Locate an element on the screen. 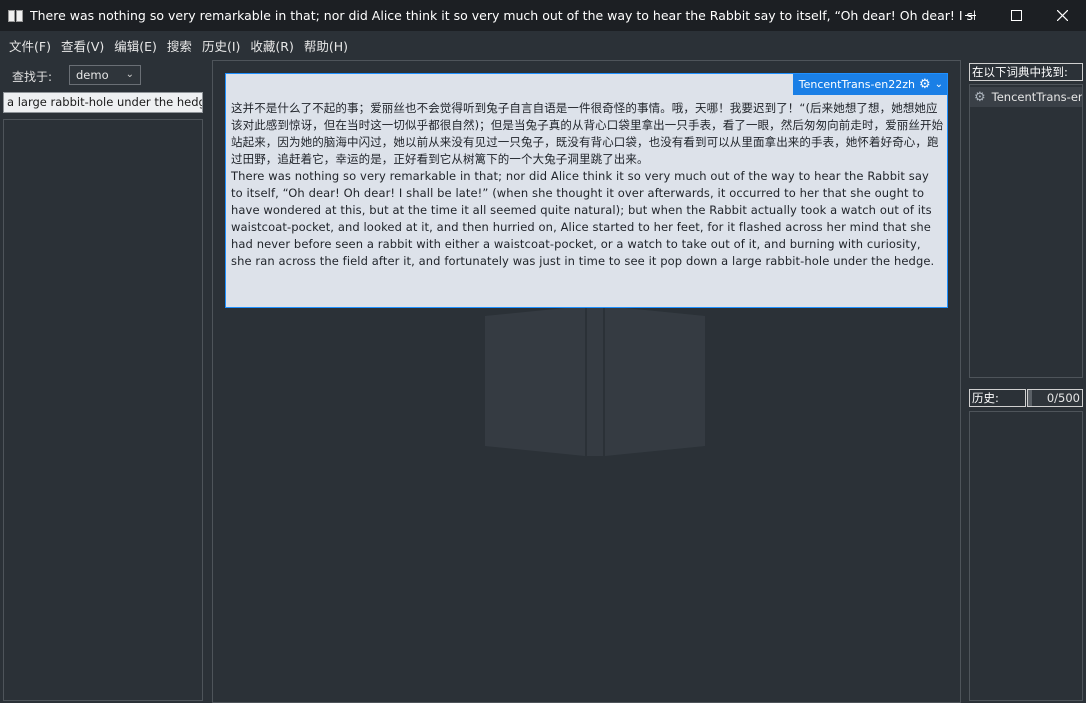 Image resolution: width=1086 pixels, height=703 pixels. find-in-label: 查找于: is located at coordinates (32, 77).